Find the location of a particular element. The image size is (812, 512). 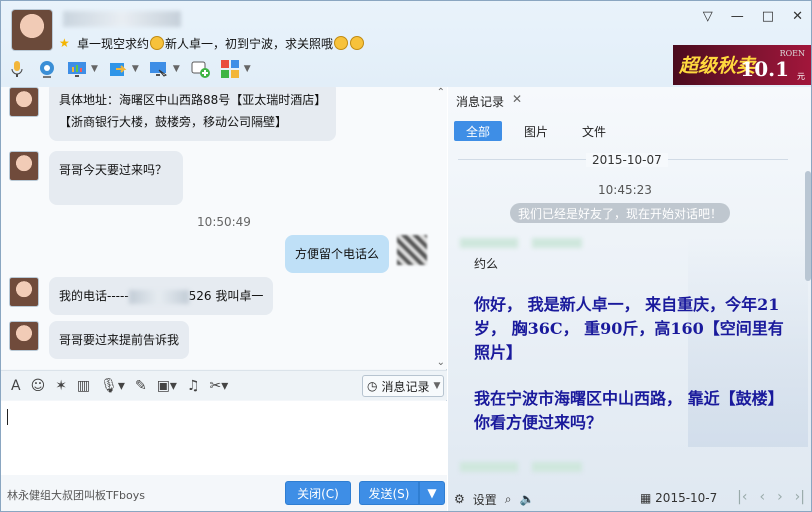

emoji-icon: ☺ is located at coordinates (38, 386).